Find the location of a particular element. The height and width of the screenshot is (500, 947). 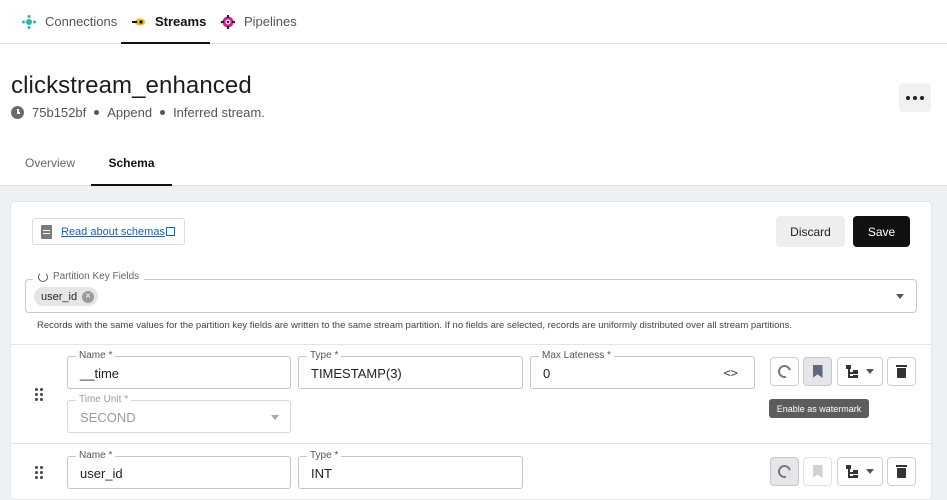

external-link-icon is located at coordinates (170, 231).